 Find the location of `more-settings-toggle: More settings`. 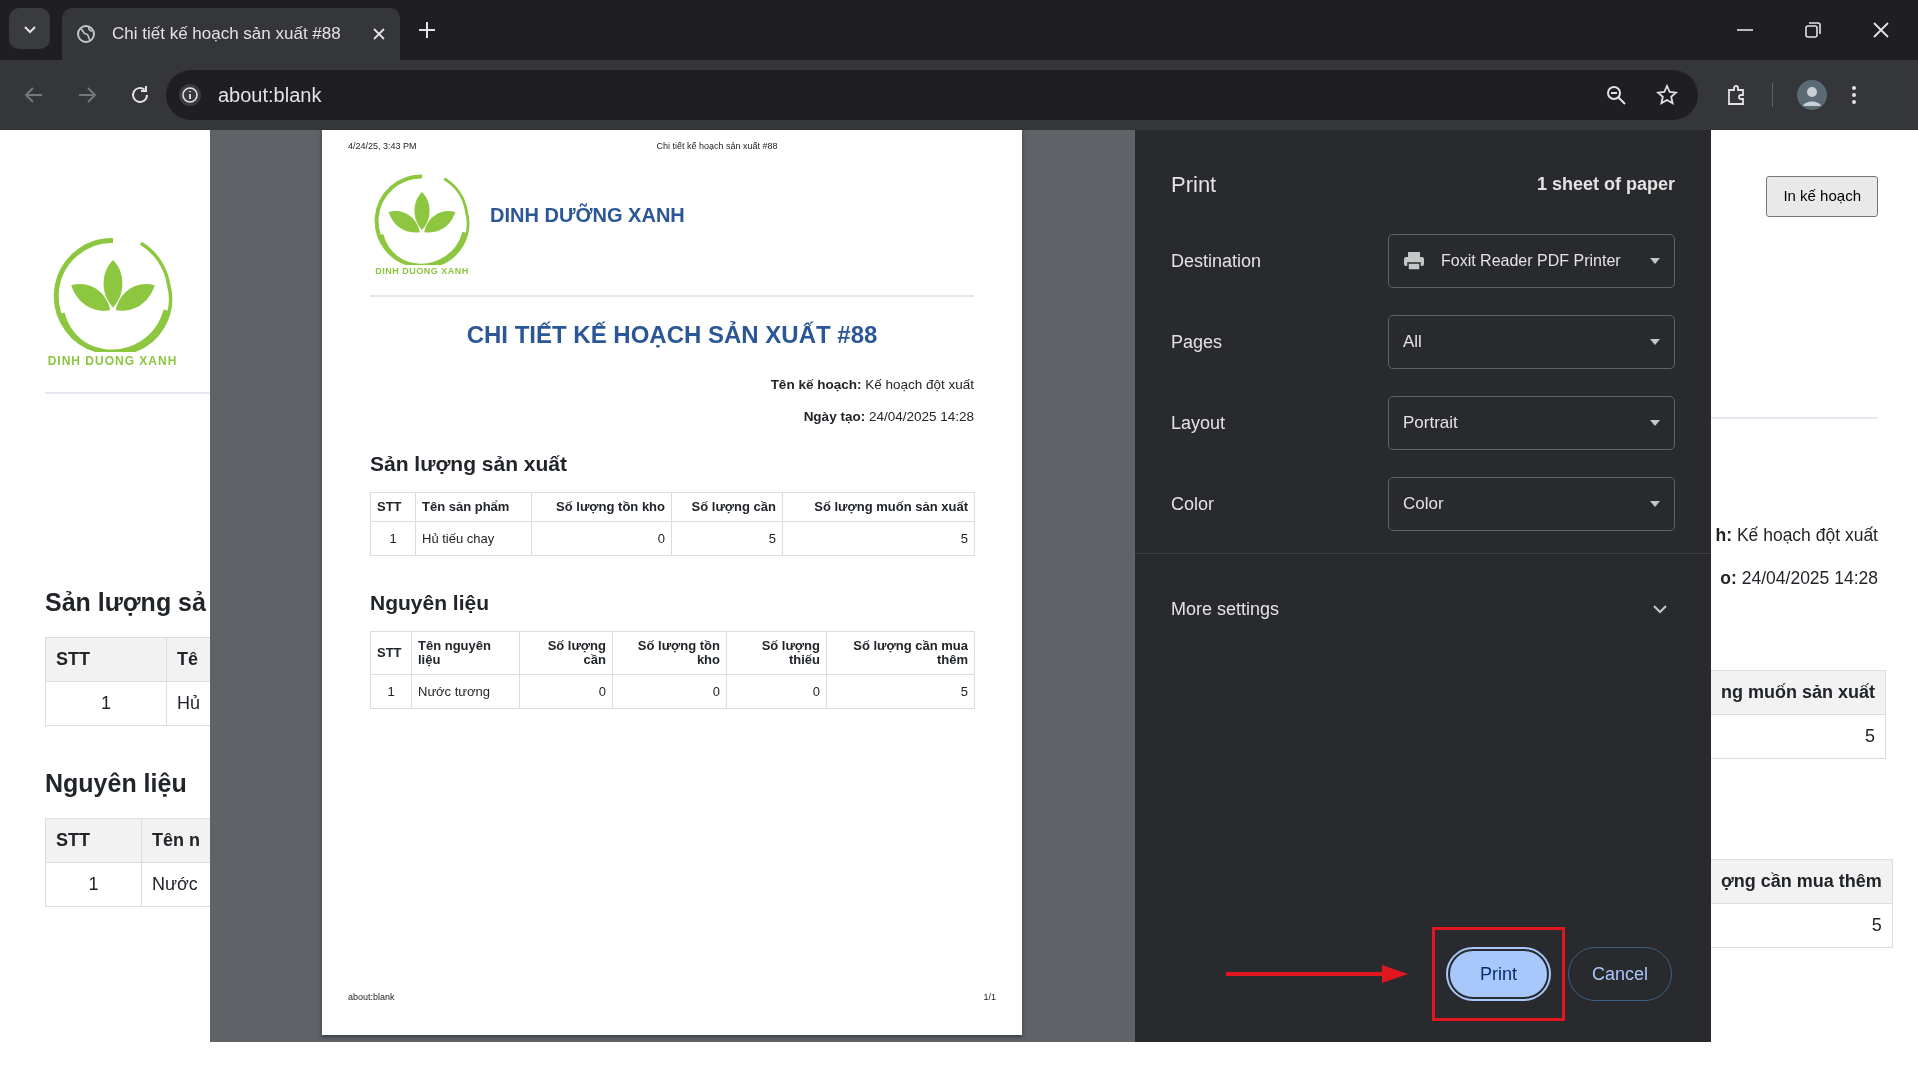

more-settings-toggle: More settings is located at coordinates (1423, 609).